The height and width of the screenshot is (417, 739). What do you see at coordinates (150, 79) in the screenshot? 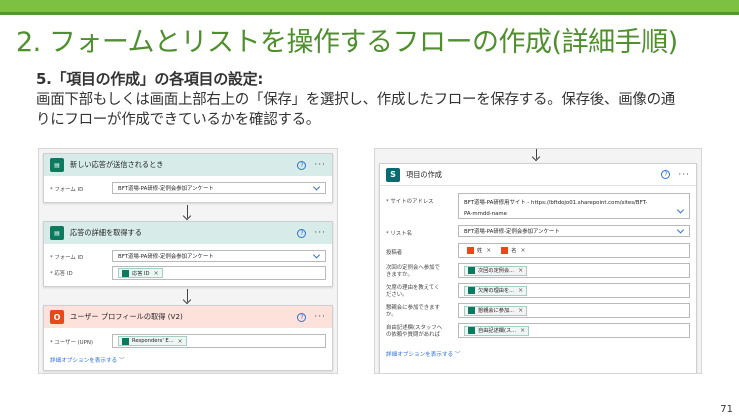
I see `sub-heading: 5.「項目の作成」の各項目の設定:` at bounding box center [150, 79].